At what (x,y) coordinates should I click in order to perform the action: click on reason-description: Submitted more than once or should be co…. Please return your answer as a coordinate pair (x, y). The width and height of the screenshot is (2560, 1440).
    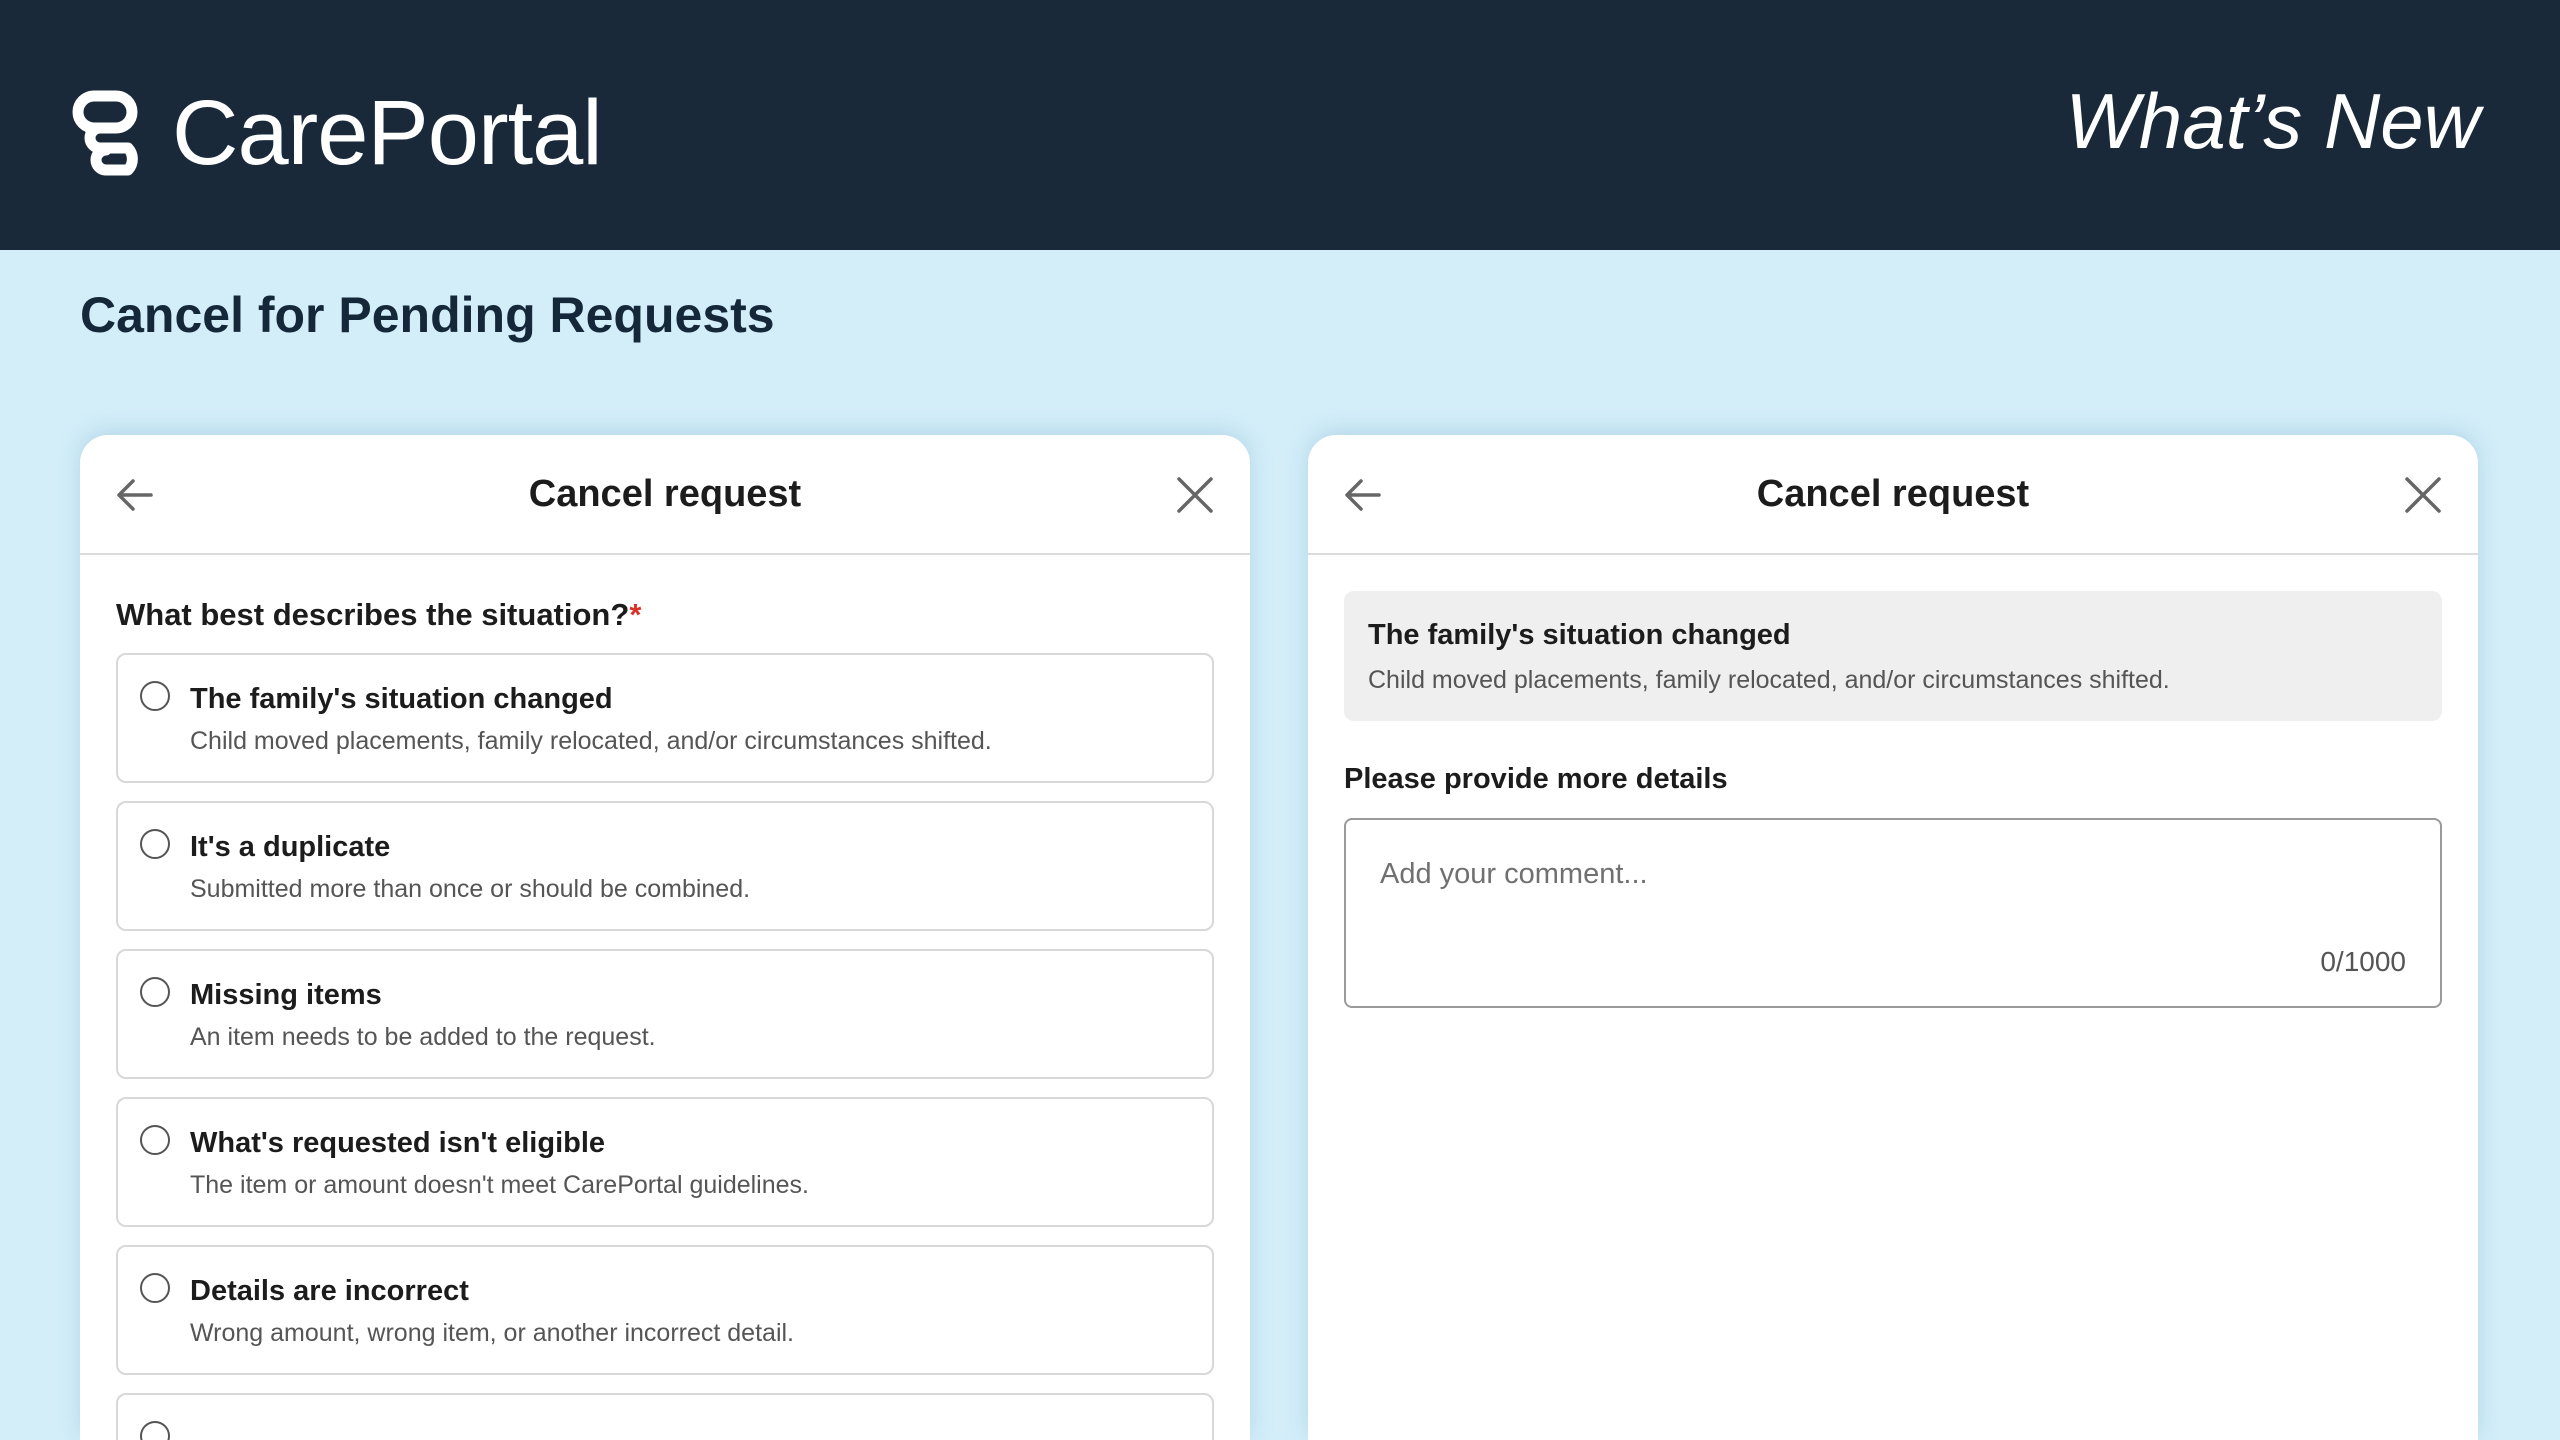
    Looking at the image, I should click on (470, 889).